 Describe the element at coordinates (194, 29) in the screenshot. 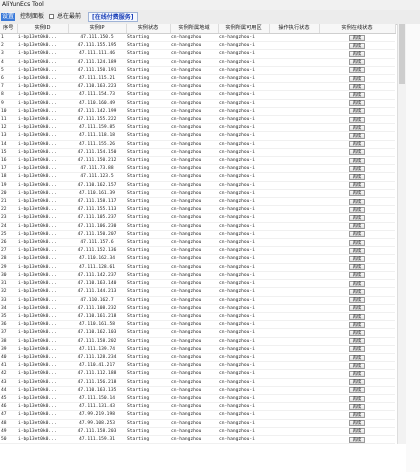

I see `column-header: 实例所属地域` at that location.